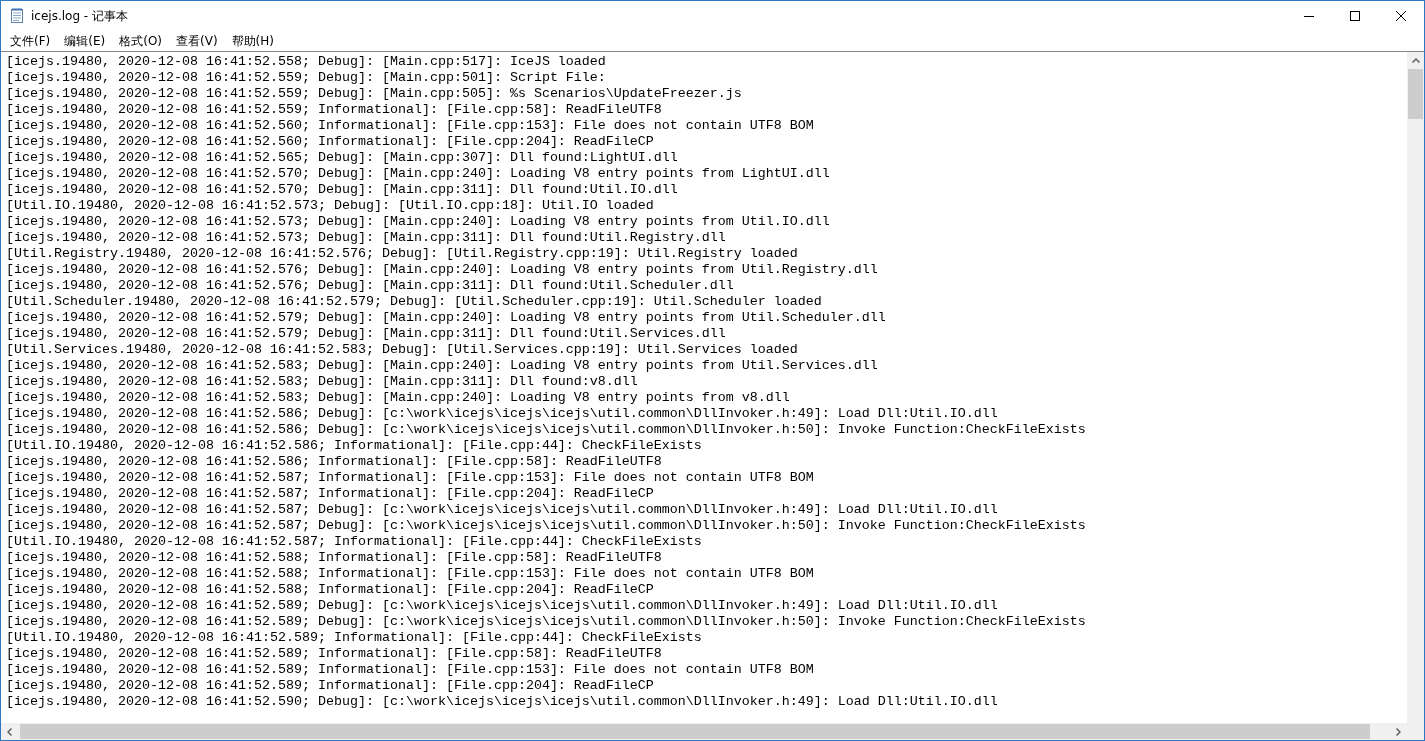 The height and width of the screenshot is (741, 1425). I want to click on menu-item: 文件(F), so click(30, 41).